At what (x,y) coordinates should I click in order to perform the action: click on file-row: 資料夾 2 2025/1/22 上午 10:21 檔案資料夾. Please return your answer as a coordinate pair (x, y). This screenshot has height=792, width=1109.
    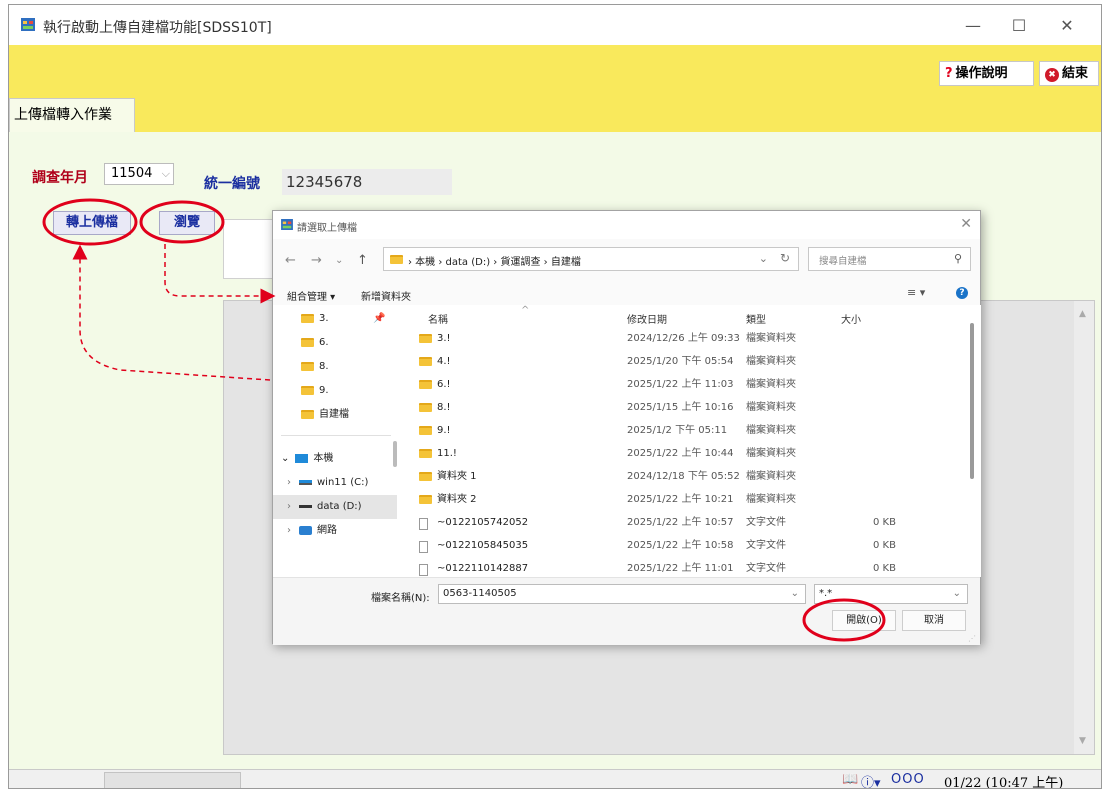
    Looking at the image, I should click on (684, 499).